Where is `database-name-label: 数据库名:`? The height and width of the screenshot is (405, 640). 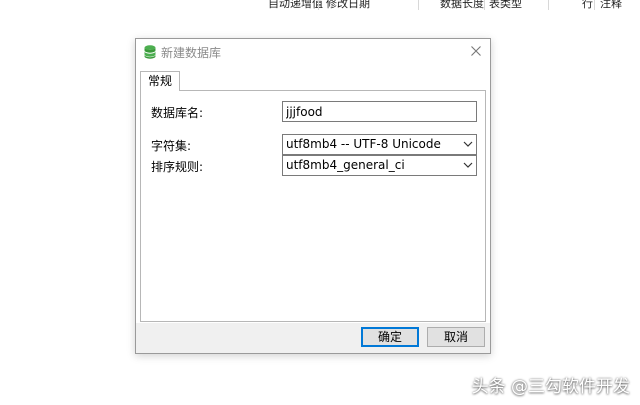
database-name-label: 数据库名: is located at coordinates (177, 113).